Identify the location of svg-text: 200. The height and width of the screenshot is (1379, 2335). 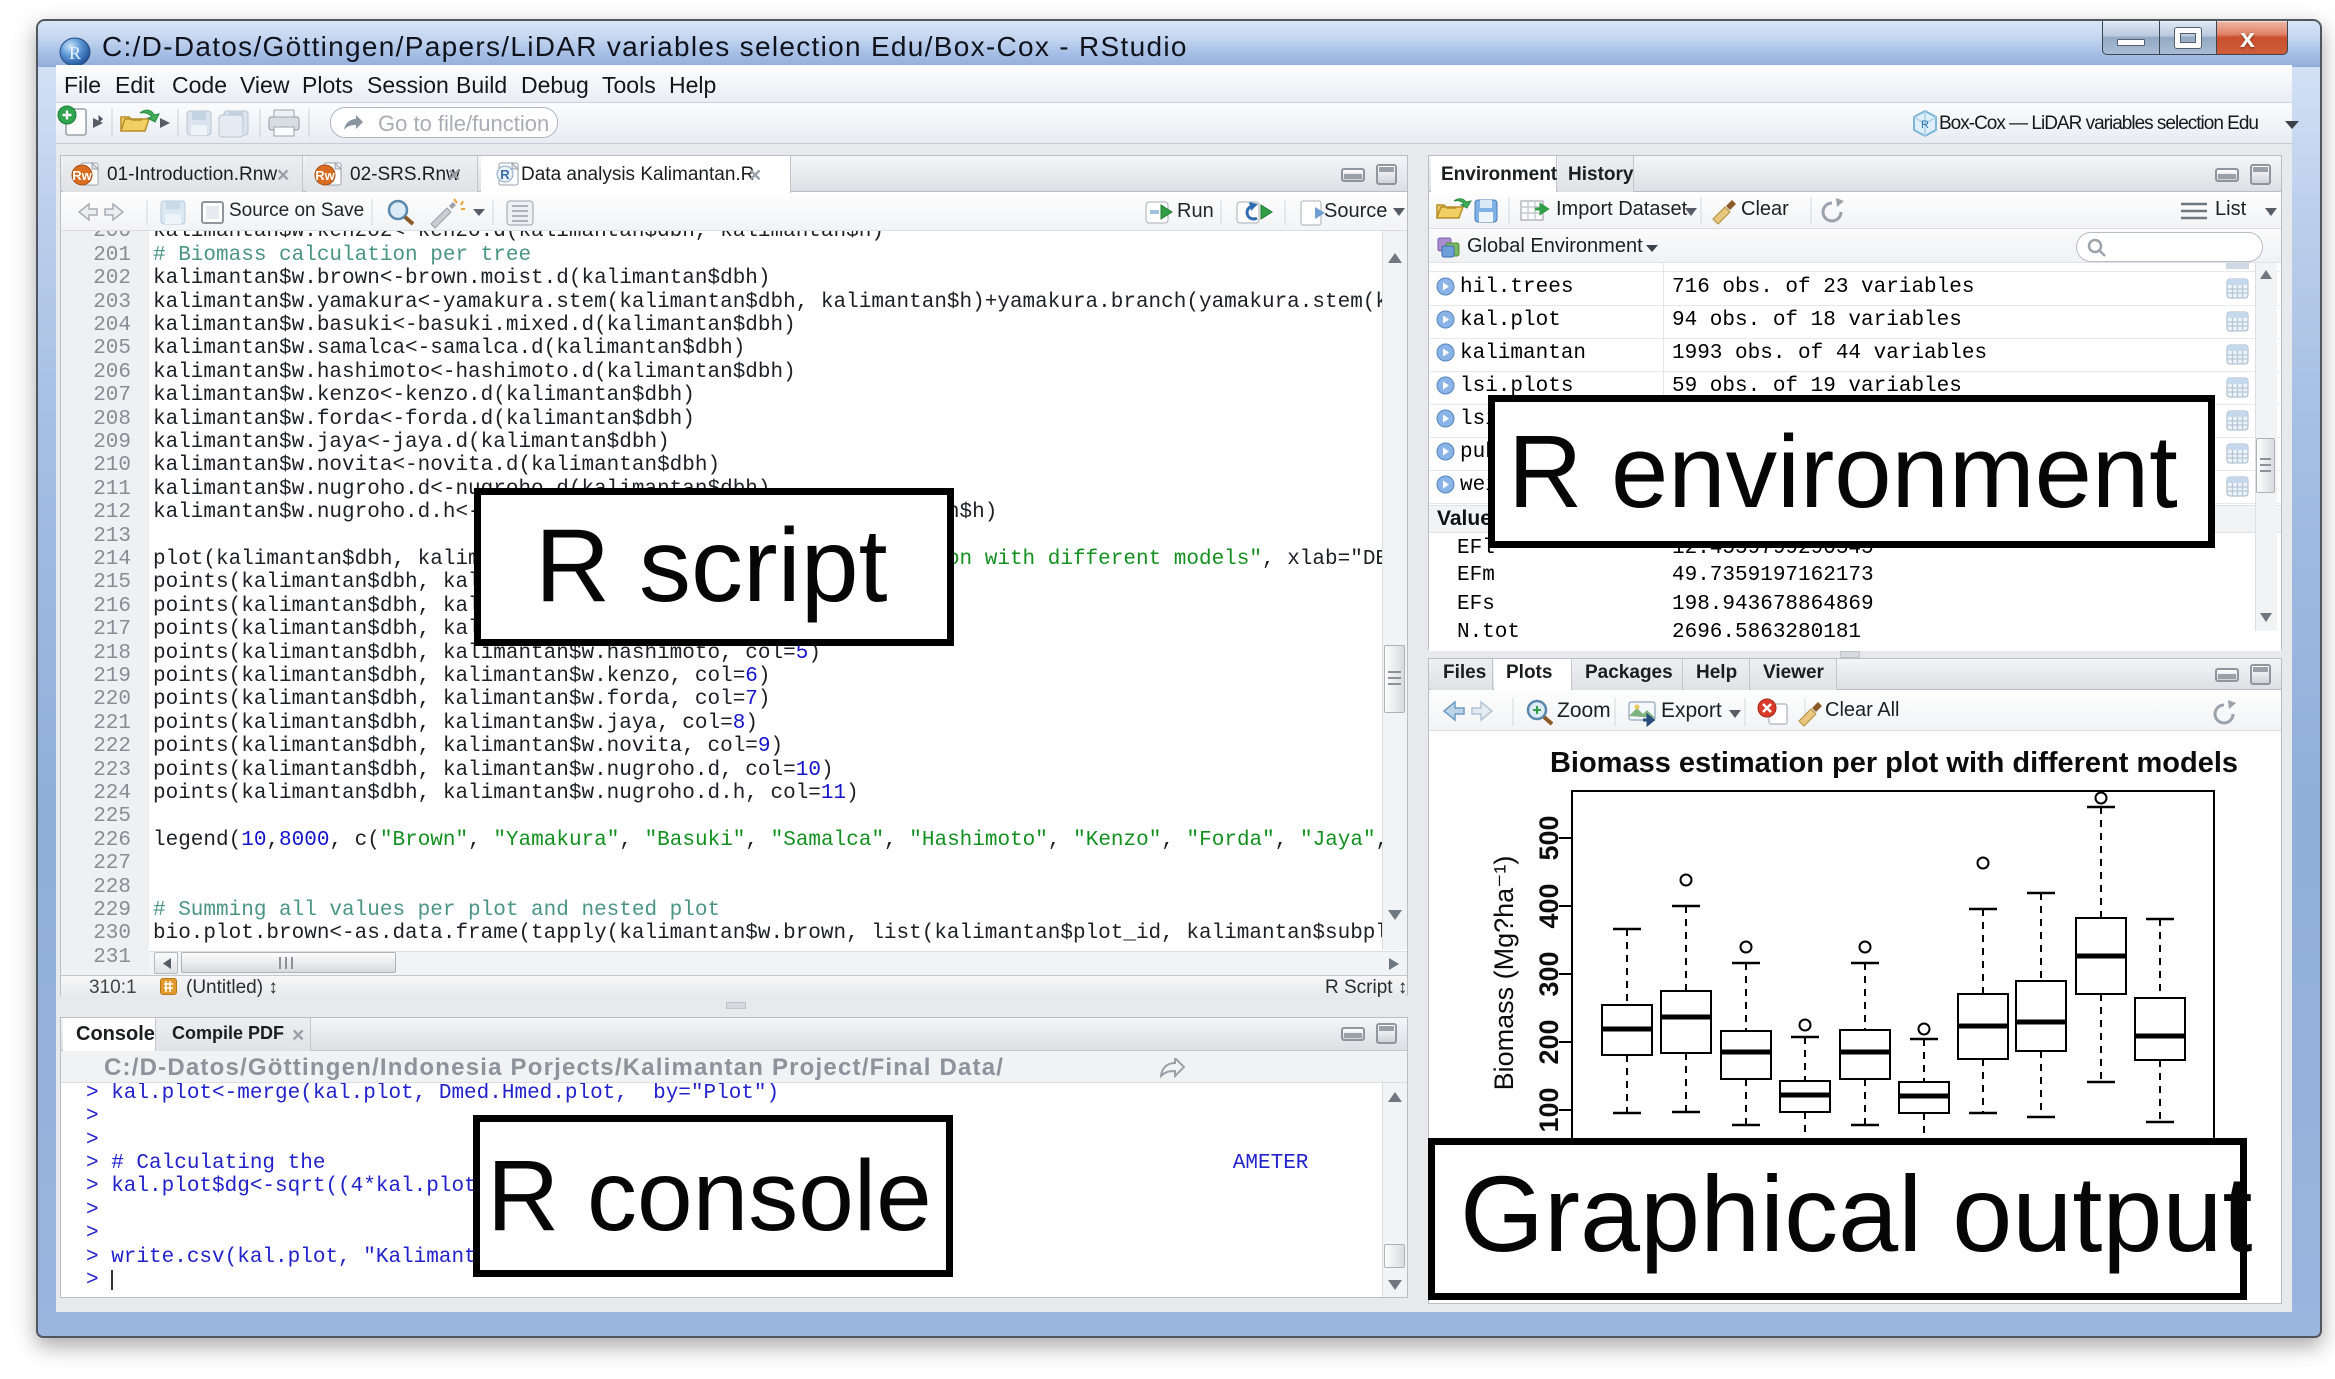
(1549, 1041).